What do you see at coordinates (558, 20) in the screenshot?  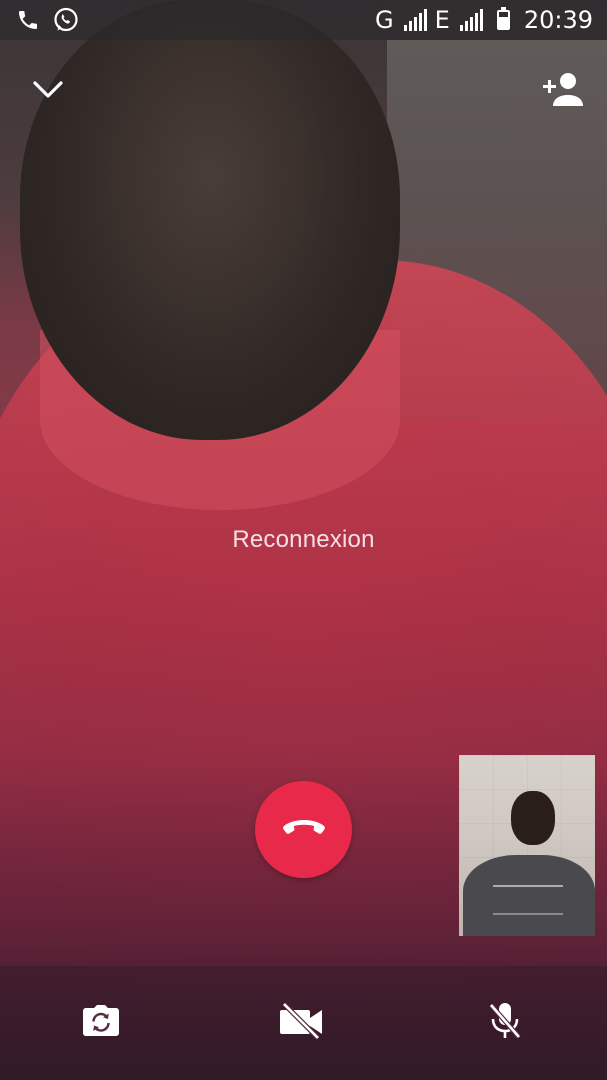 I see `clock: 20:39` at bounding box center [558, 20].